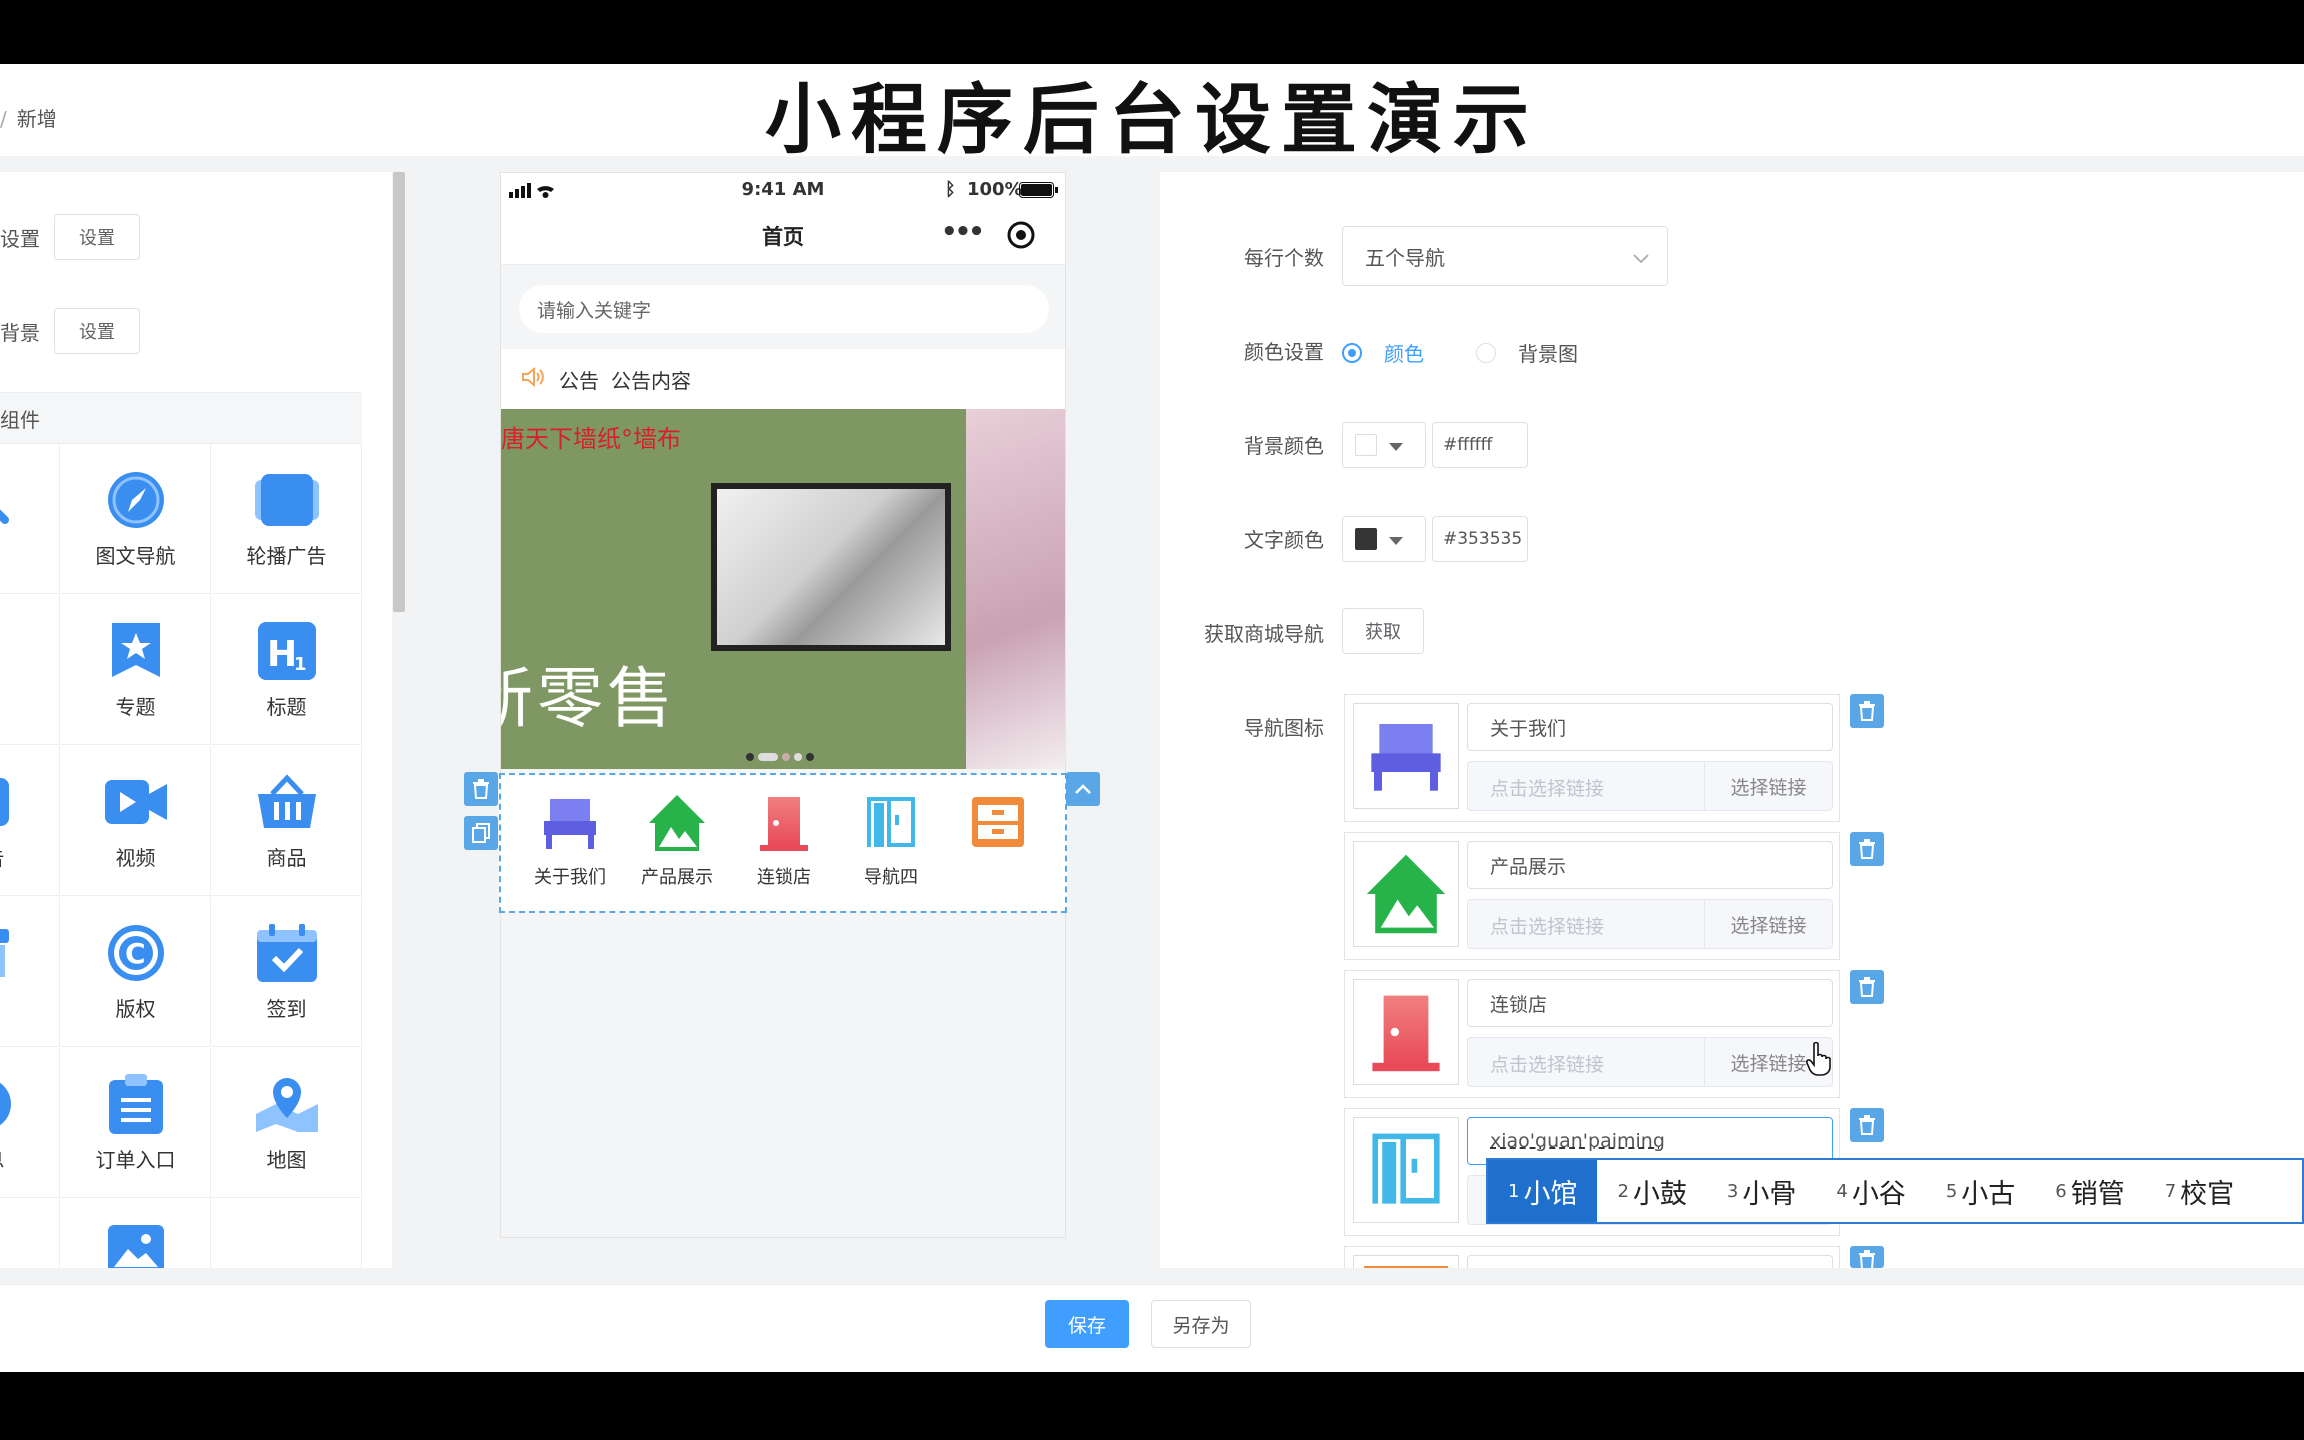  I want to click on furniture-icon, so click(1406, 756).